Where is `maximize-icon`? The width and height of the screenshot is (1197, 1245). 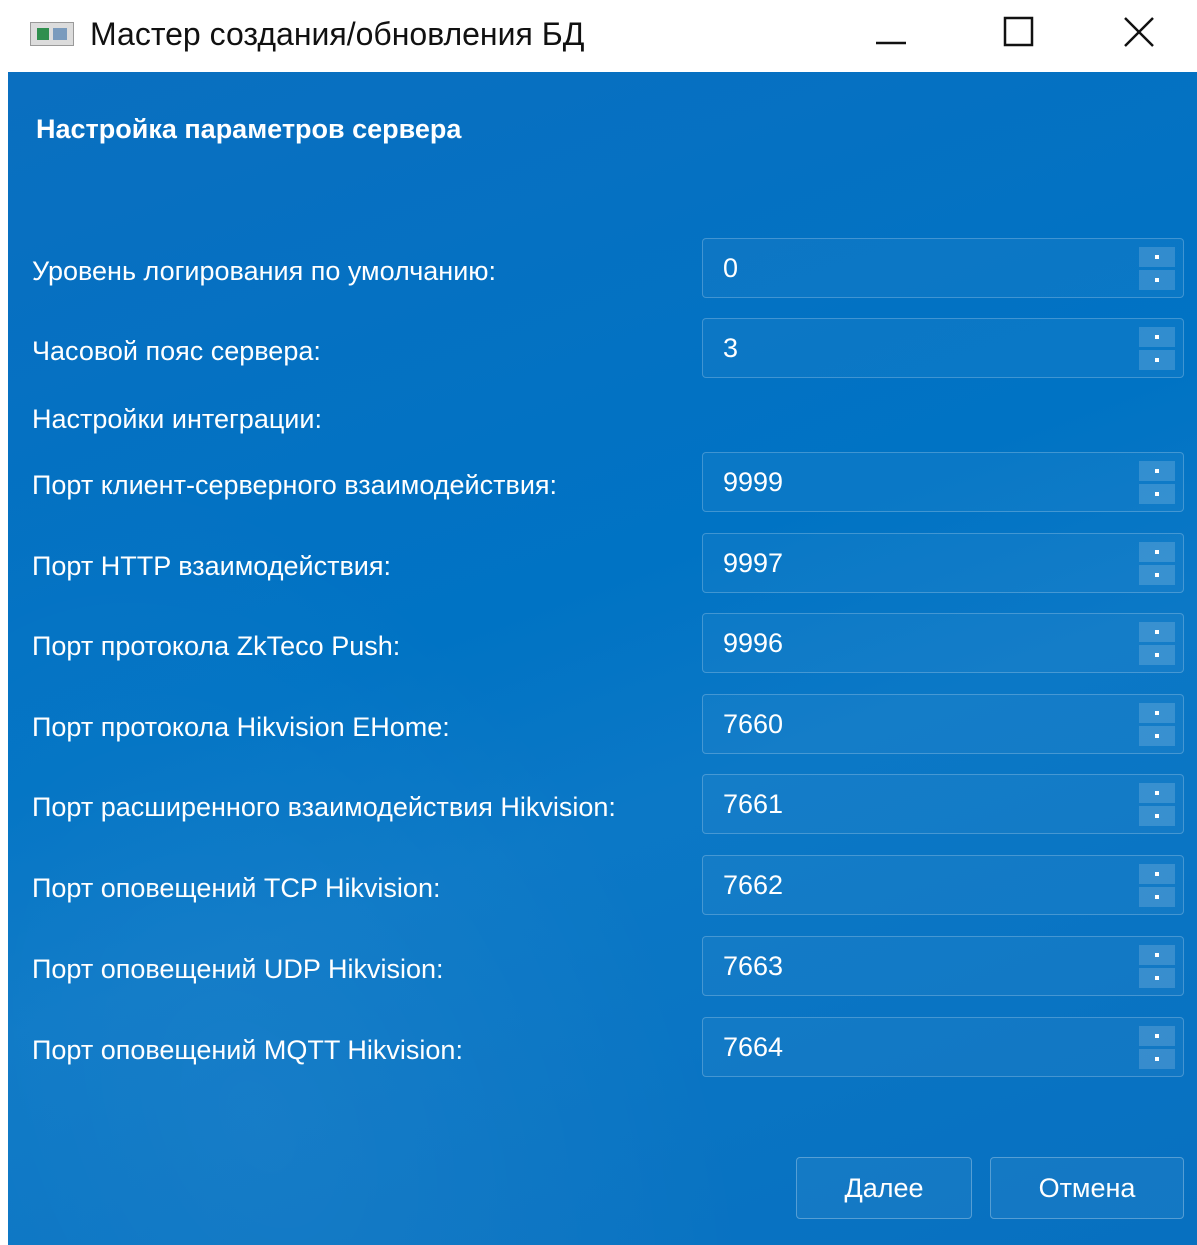 maximize-icon is located at coordinates (1018, 31).